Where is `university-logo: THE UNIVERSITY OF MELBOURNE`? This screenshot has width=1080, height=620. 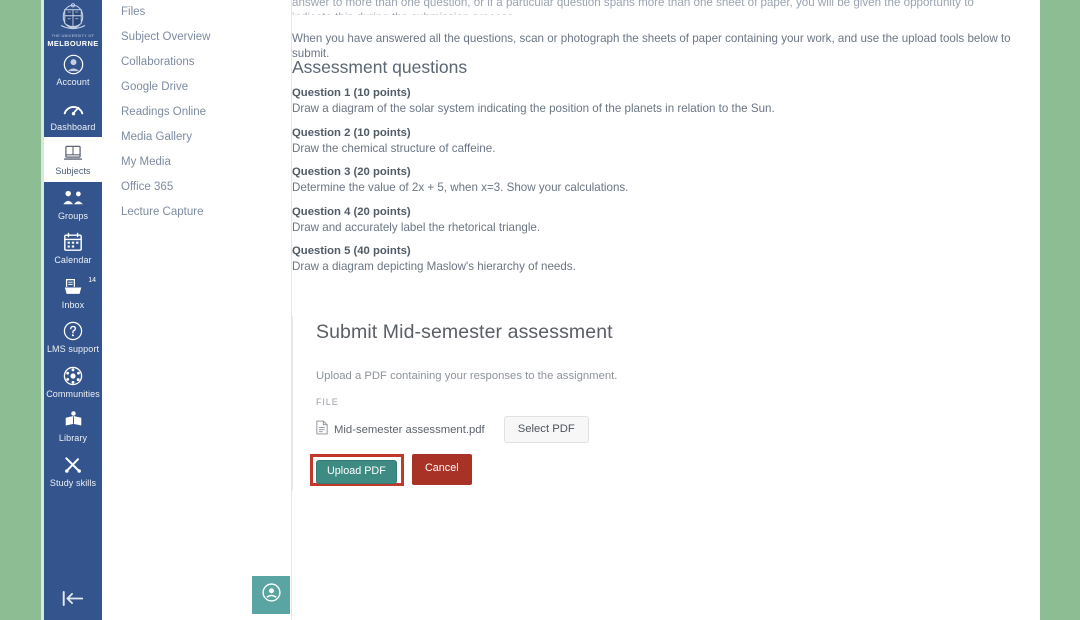 university-logo: THE UNIVERSITY OF MELBOURNE is located at coordinates (73, 24).